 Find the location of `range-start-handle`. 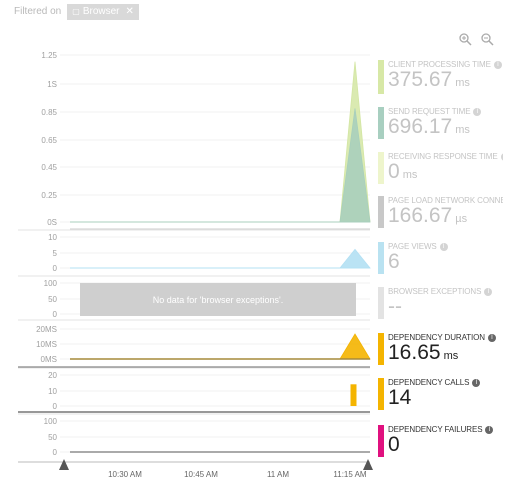

range-start-handle is located at coordinates (64, 464).